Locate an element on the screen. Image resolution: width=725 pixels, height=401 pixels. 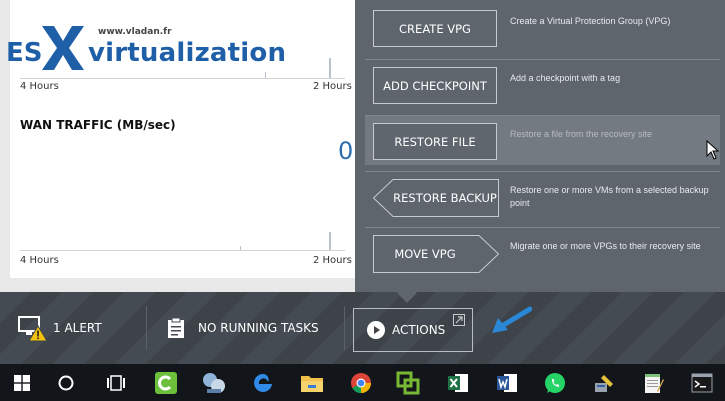
excel-icon is located at coordinates (458, 382).